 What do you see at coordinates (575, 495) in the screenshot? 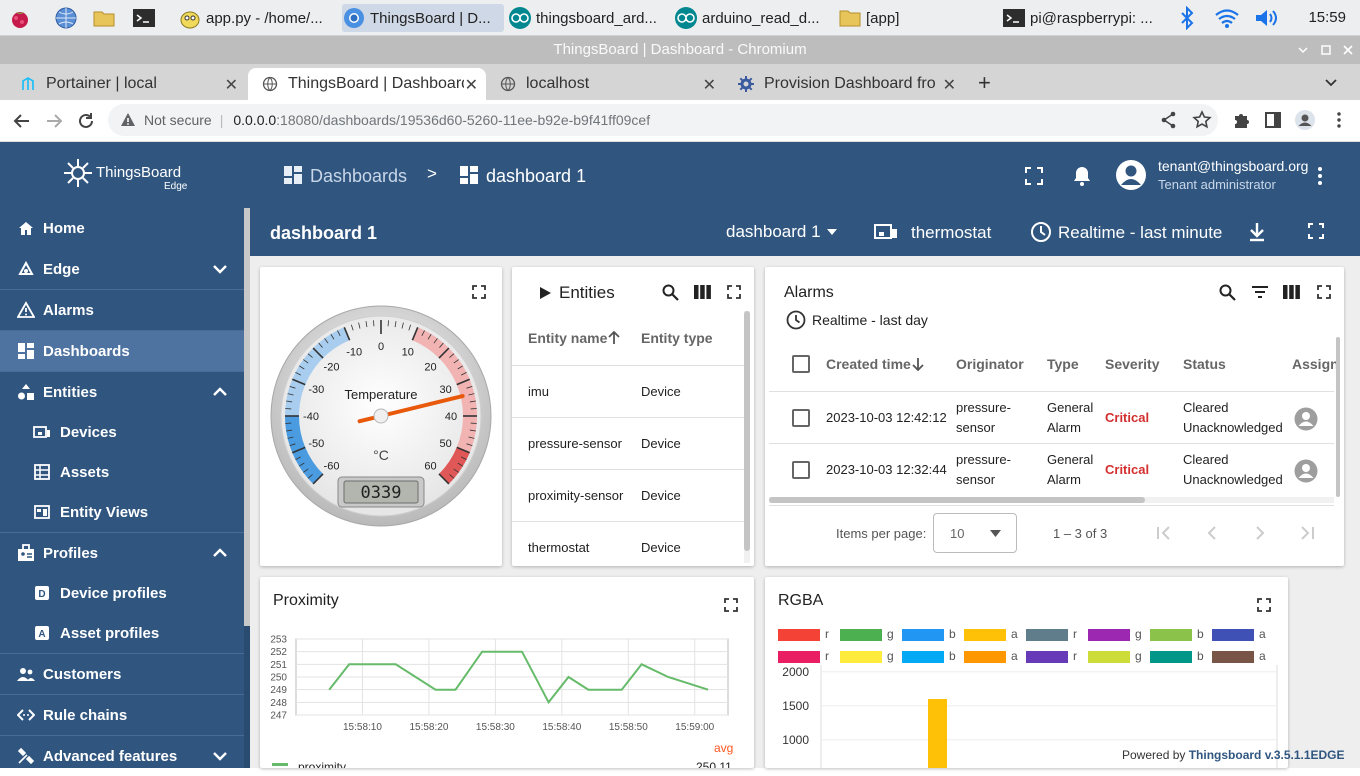
I see `entity-row-name: proximity-sensor` at bounding box center [575, 495].